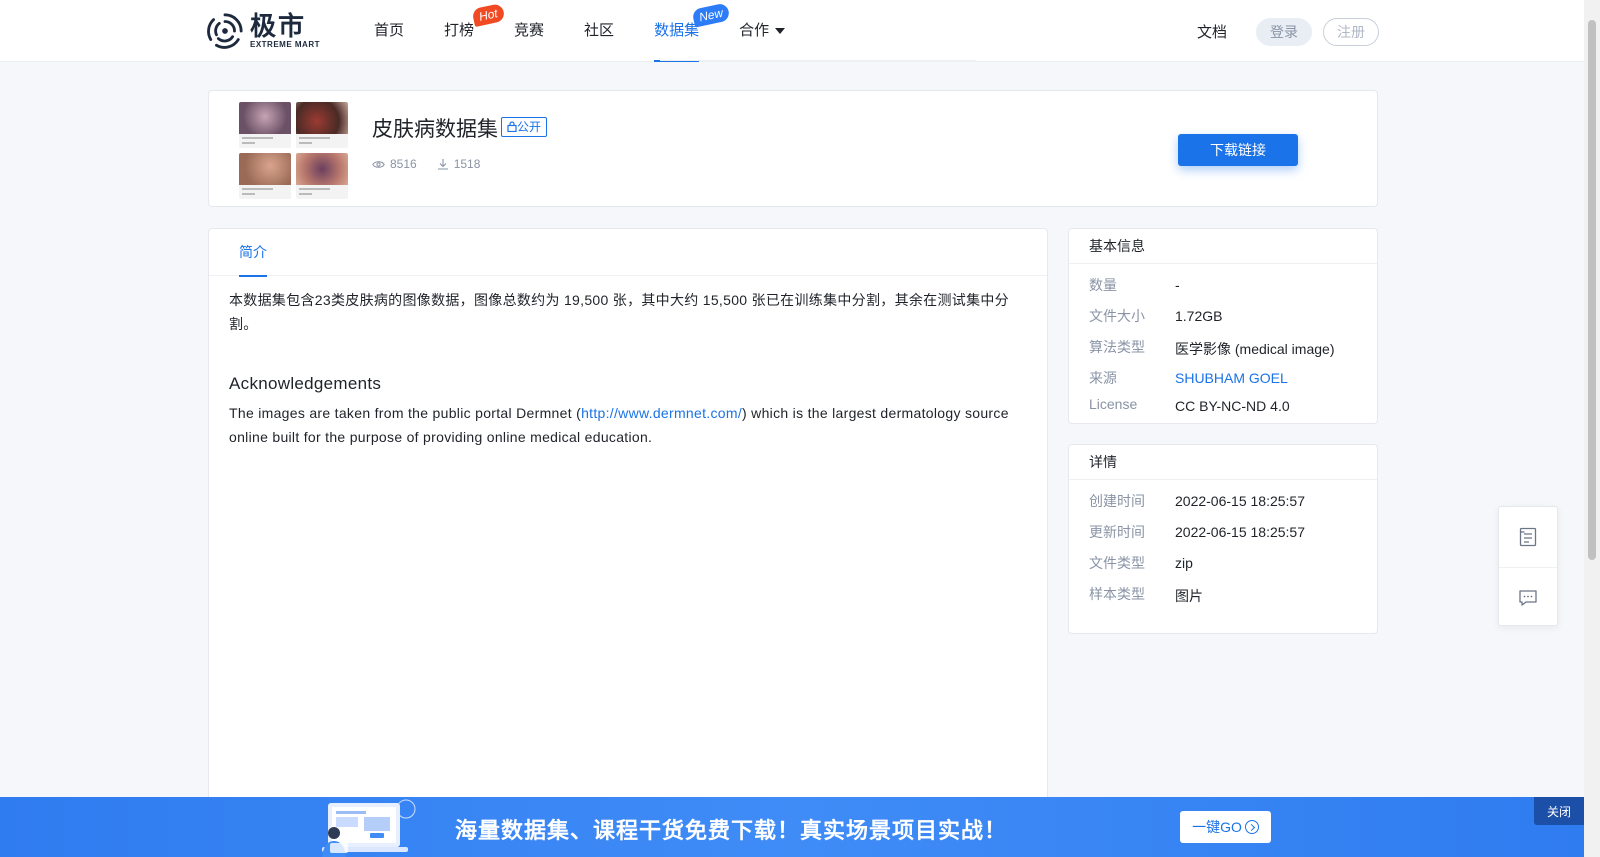  Describe the element at coordinates (253, 253) in the screenshot. I see `tab-intro: 简介` at that location.